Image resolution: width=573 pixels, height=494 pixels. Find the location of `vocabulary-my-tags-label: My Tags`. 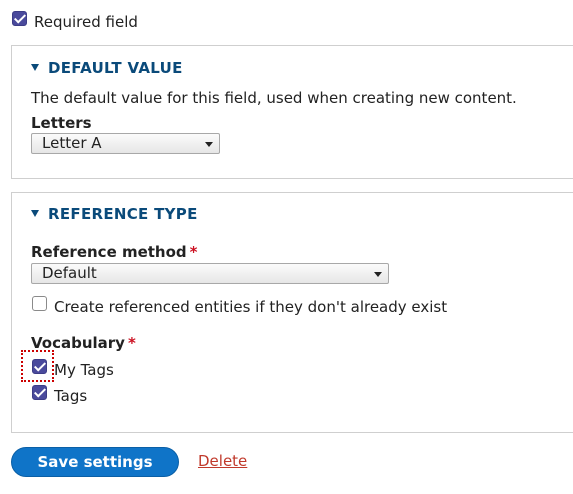

vocabulary-my-tags-label: My Tags is located at coordinates (84, 370).